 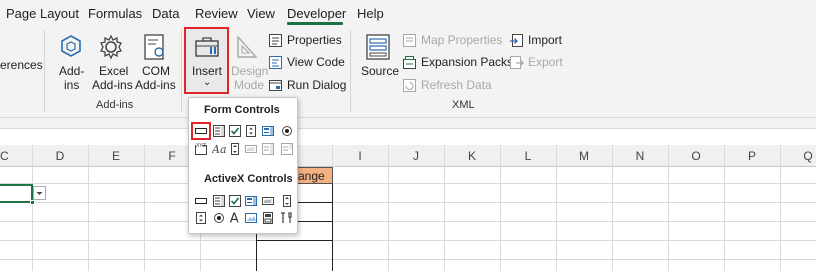 What do you see at coordinates (798, 156) in the screenshot?
I see `column-header-q: Q` at bounding box center [798, 156].